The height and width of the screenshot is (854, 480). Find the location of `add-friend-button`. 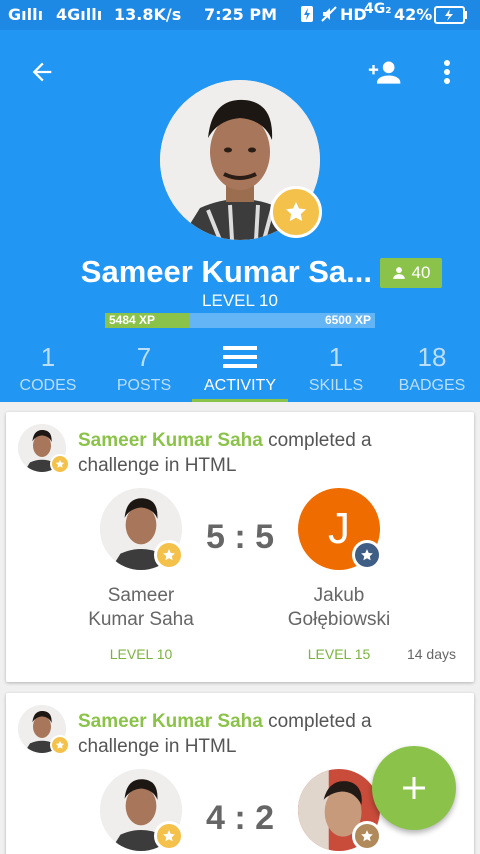

add-friend-button is located at coordinates (384, 72).